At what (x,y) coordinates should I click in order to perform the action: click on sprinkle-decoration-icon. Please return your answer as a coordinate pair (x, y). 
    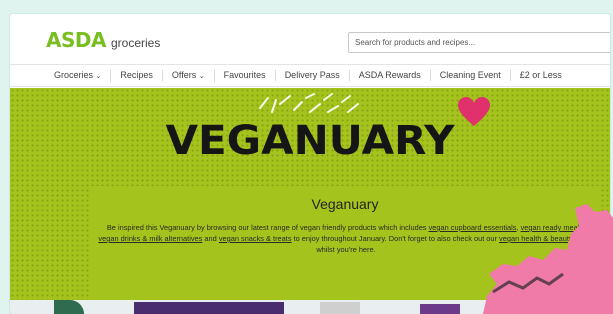
    Looking at the image, I should click on (309, 103).